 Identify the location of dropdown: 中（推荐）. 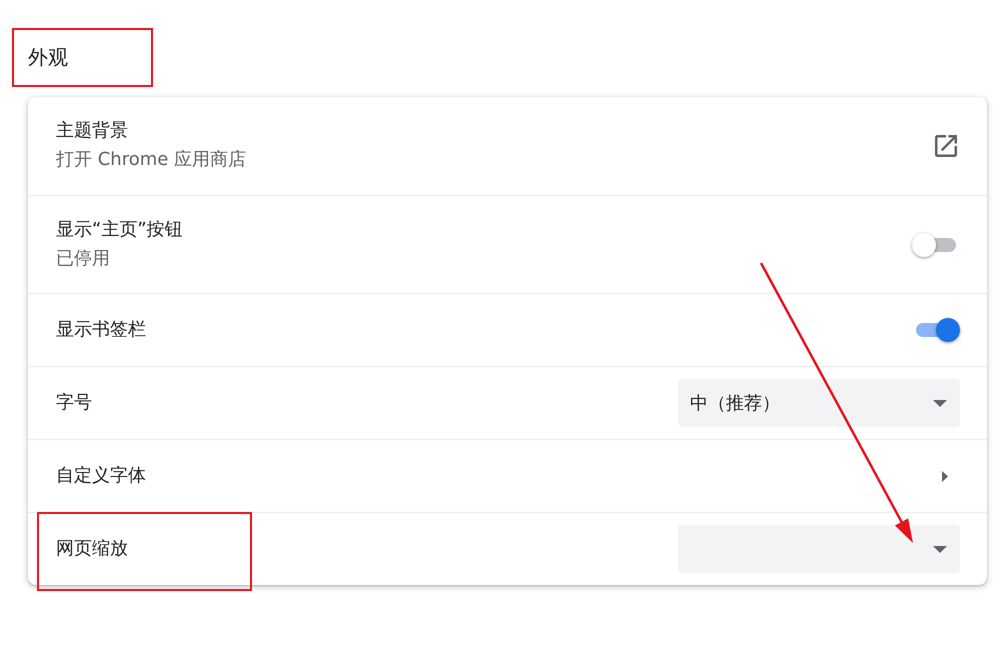
(819, 403).